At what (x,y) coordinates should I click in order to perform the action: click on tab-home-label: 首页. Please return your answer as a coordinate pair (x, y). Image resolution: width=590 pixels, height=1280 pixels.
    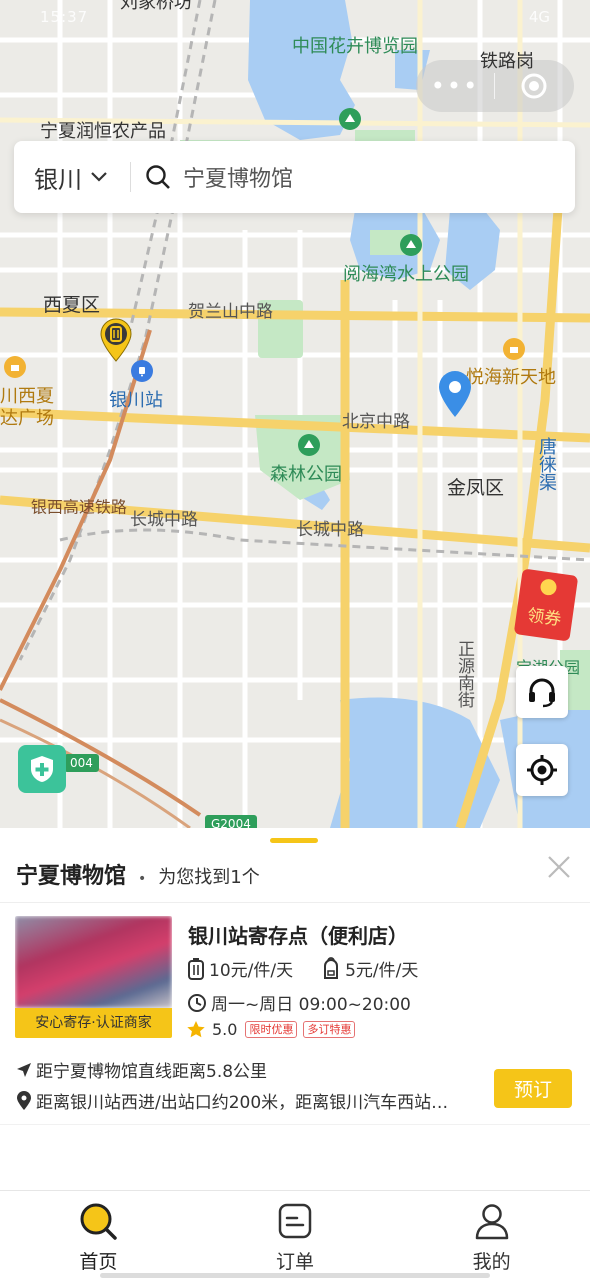
    Looking at the image, I should click on (98, 1262).